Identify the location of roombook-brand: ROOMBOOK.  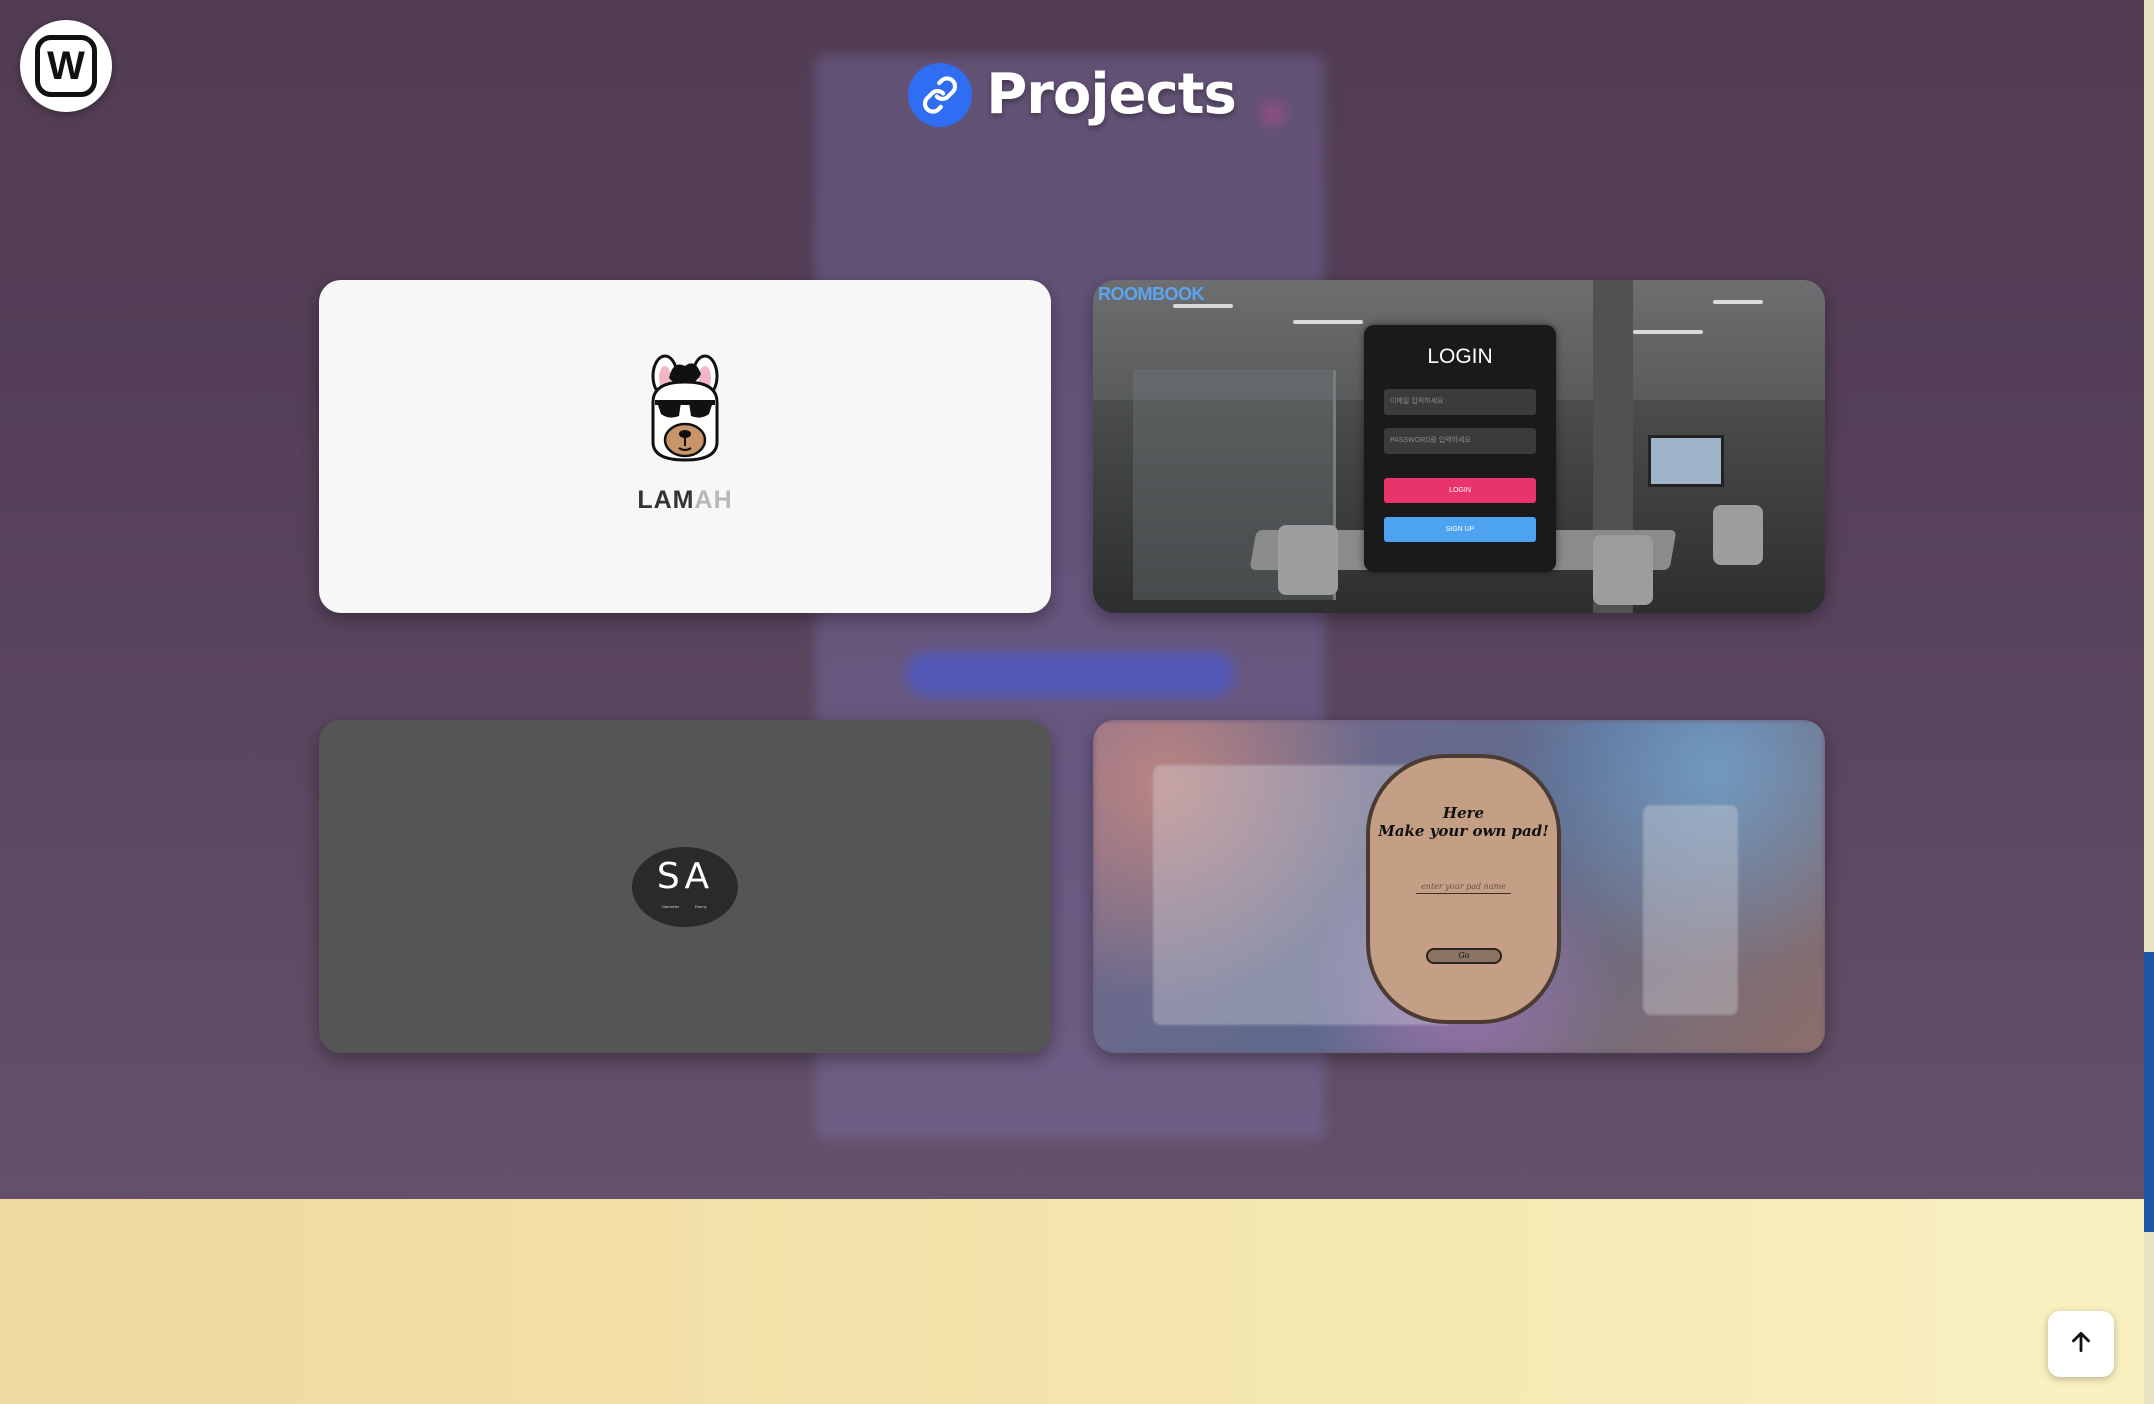
(1151, 294).